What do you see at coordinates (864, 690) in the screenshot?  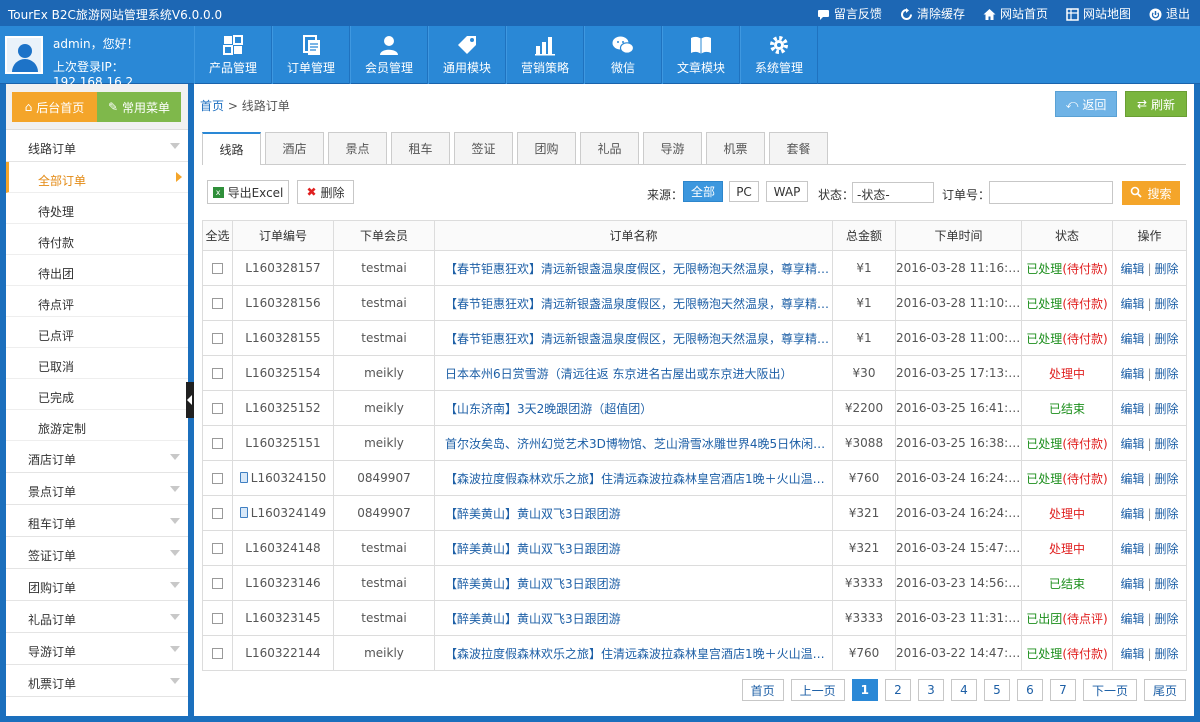 I see `page-number-button: 1` at bounding box center [864, 690].